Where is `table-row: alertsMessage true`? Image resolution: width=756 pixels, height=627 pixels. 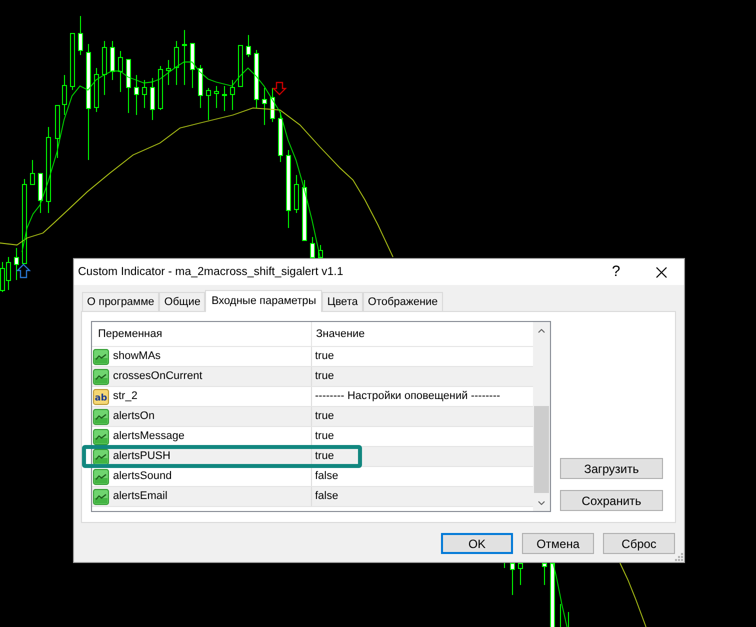
table-row: alertsMessage true is located at coordinates (312, 437).